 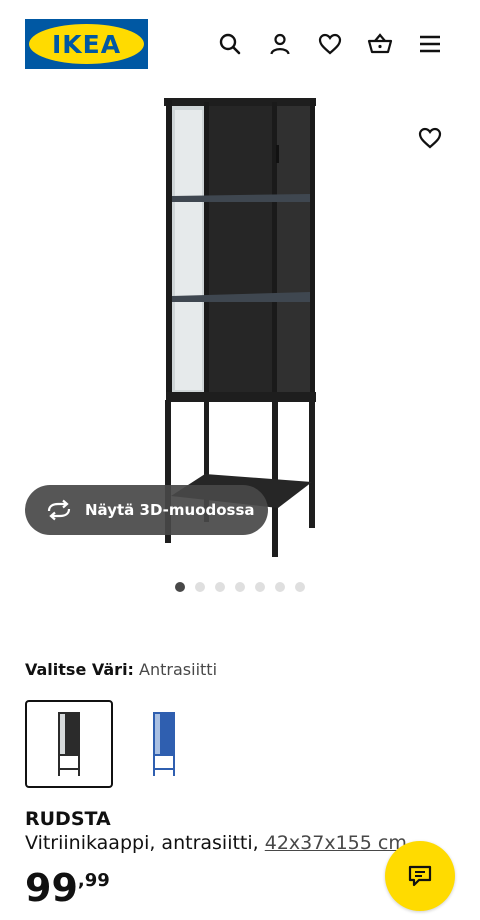 I want to click on dimensions-link: 42x37x155 cm, so click(x=336, y=843).